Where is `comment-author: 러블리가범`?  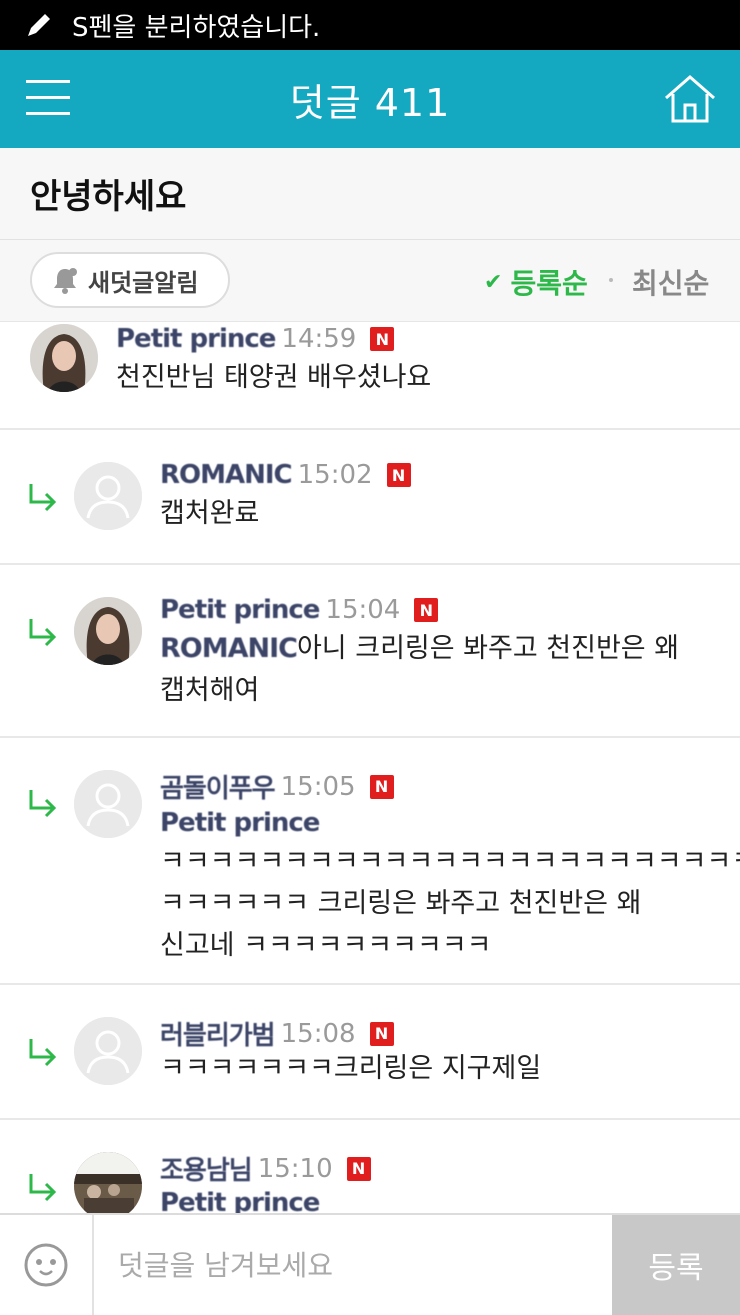 comment-author: 러블리가범 is located at coordinates (218, 1033).